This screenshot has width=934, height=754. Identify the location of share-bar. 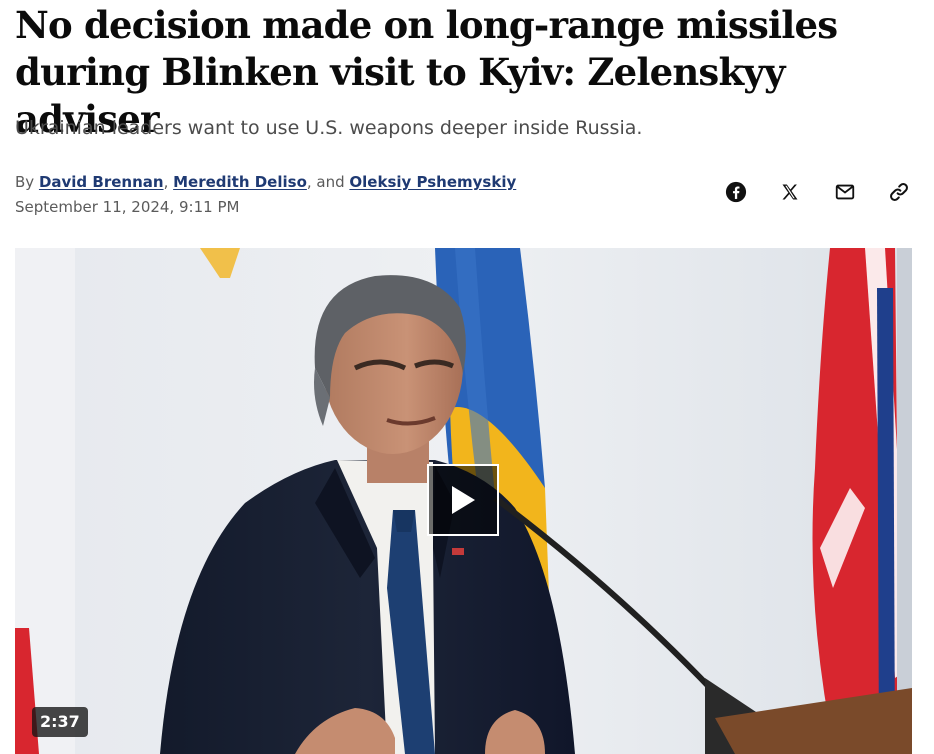
(817, 192).